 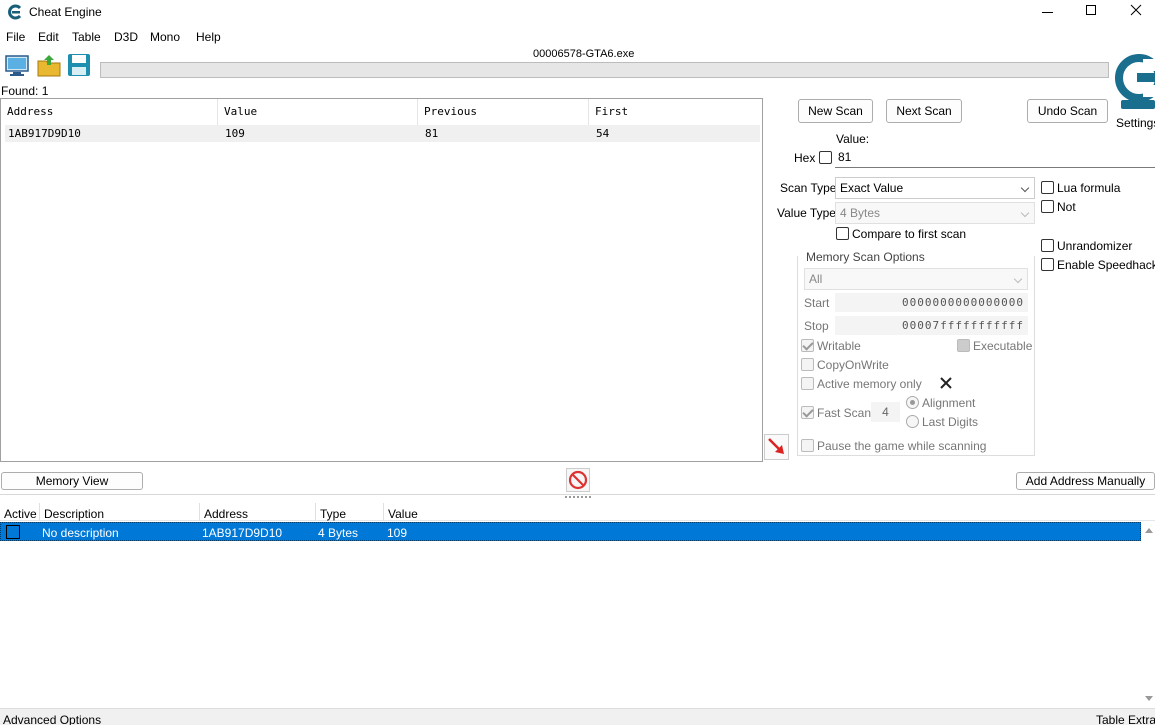 I want to click on last-digits-radio, so click(x=912, y=421).